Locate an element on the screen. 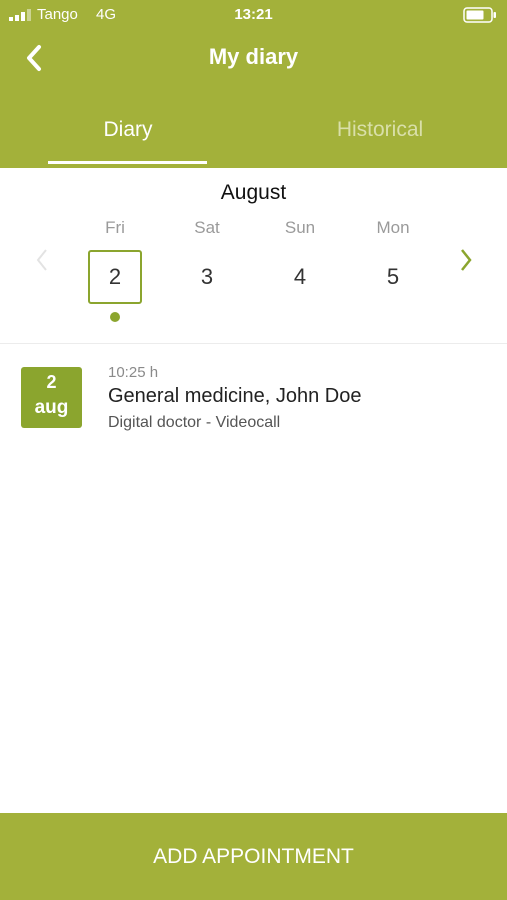 Image resolution: width=507 pixels, height=900 pixels. day-name: Fri is located at coordinates (115, 227).